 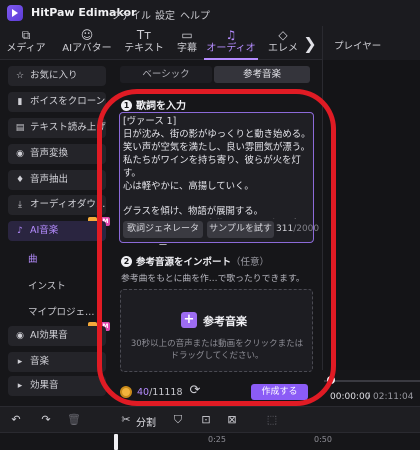 What do you see at coordinates (206, 420) in the screenshot?
I see `text-box-icon: ⊡` at bounding box center [206, 420].